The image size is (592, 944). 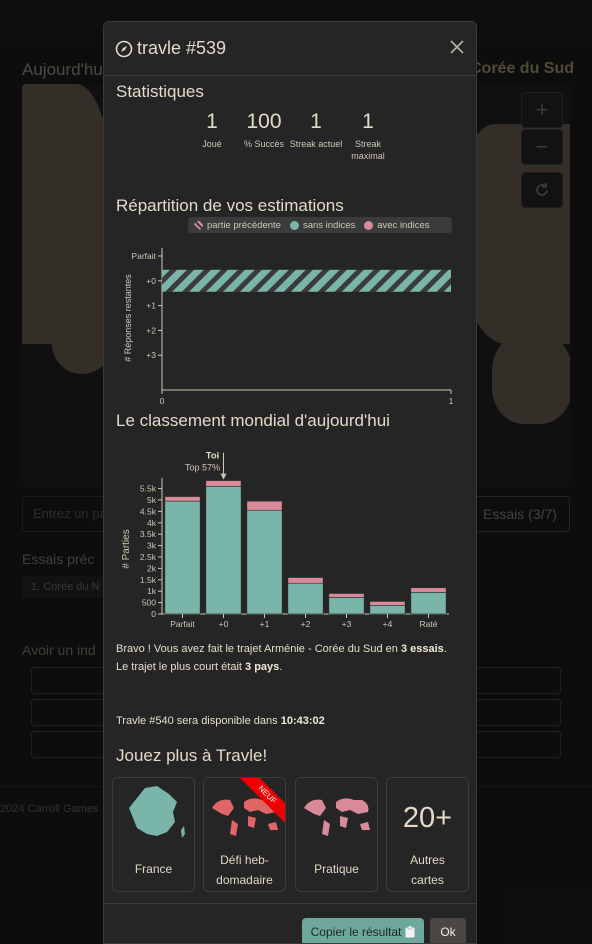 I want to click on y-tick-label: 2k, so click(x=152, y=568).